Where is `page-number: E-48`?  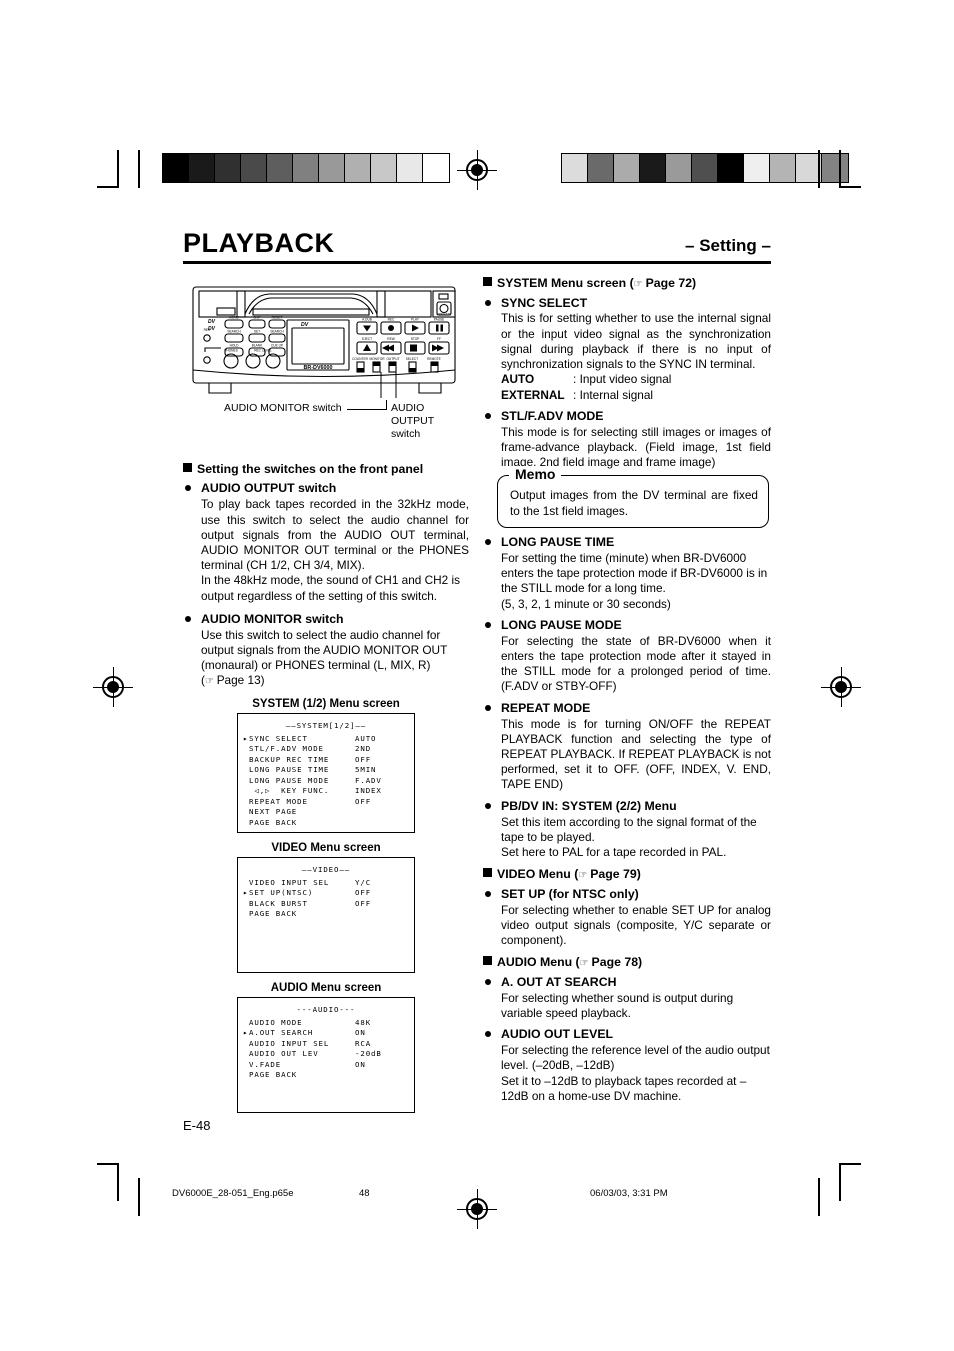
page-number: E-48 is located at coordinates (197, 1125).